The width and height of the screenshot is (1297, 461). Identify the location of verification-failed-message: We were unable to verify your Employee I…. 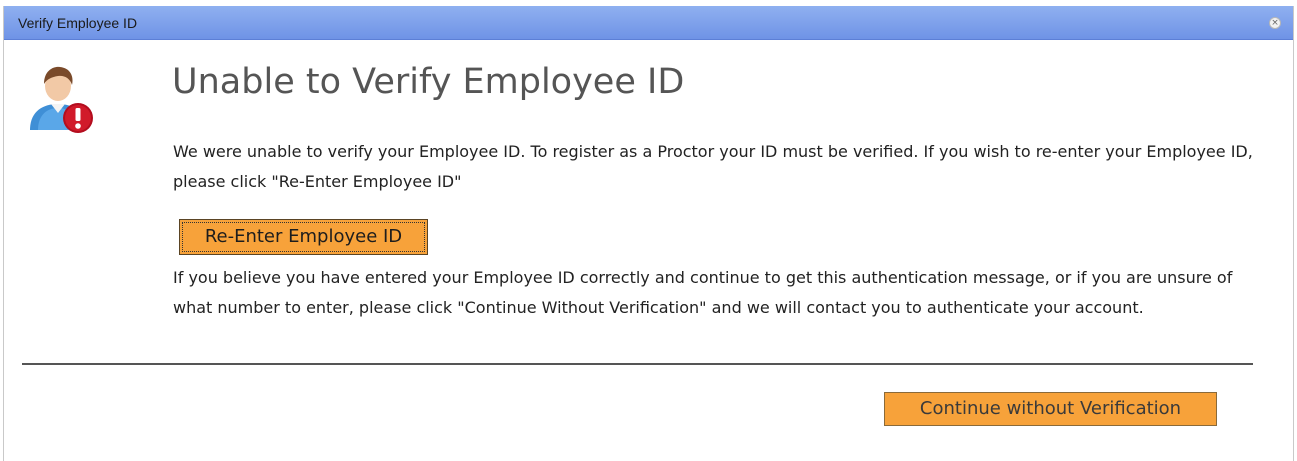
(713, 166).